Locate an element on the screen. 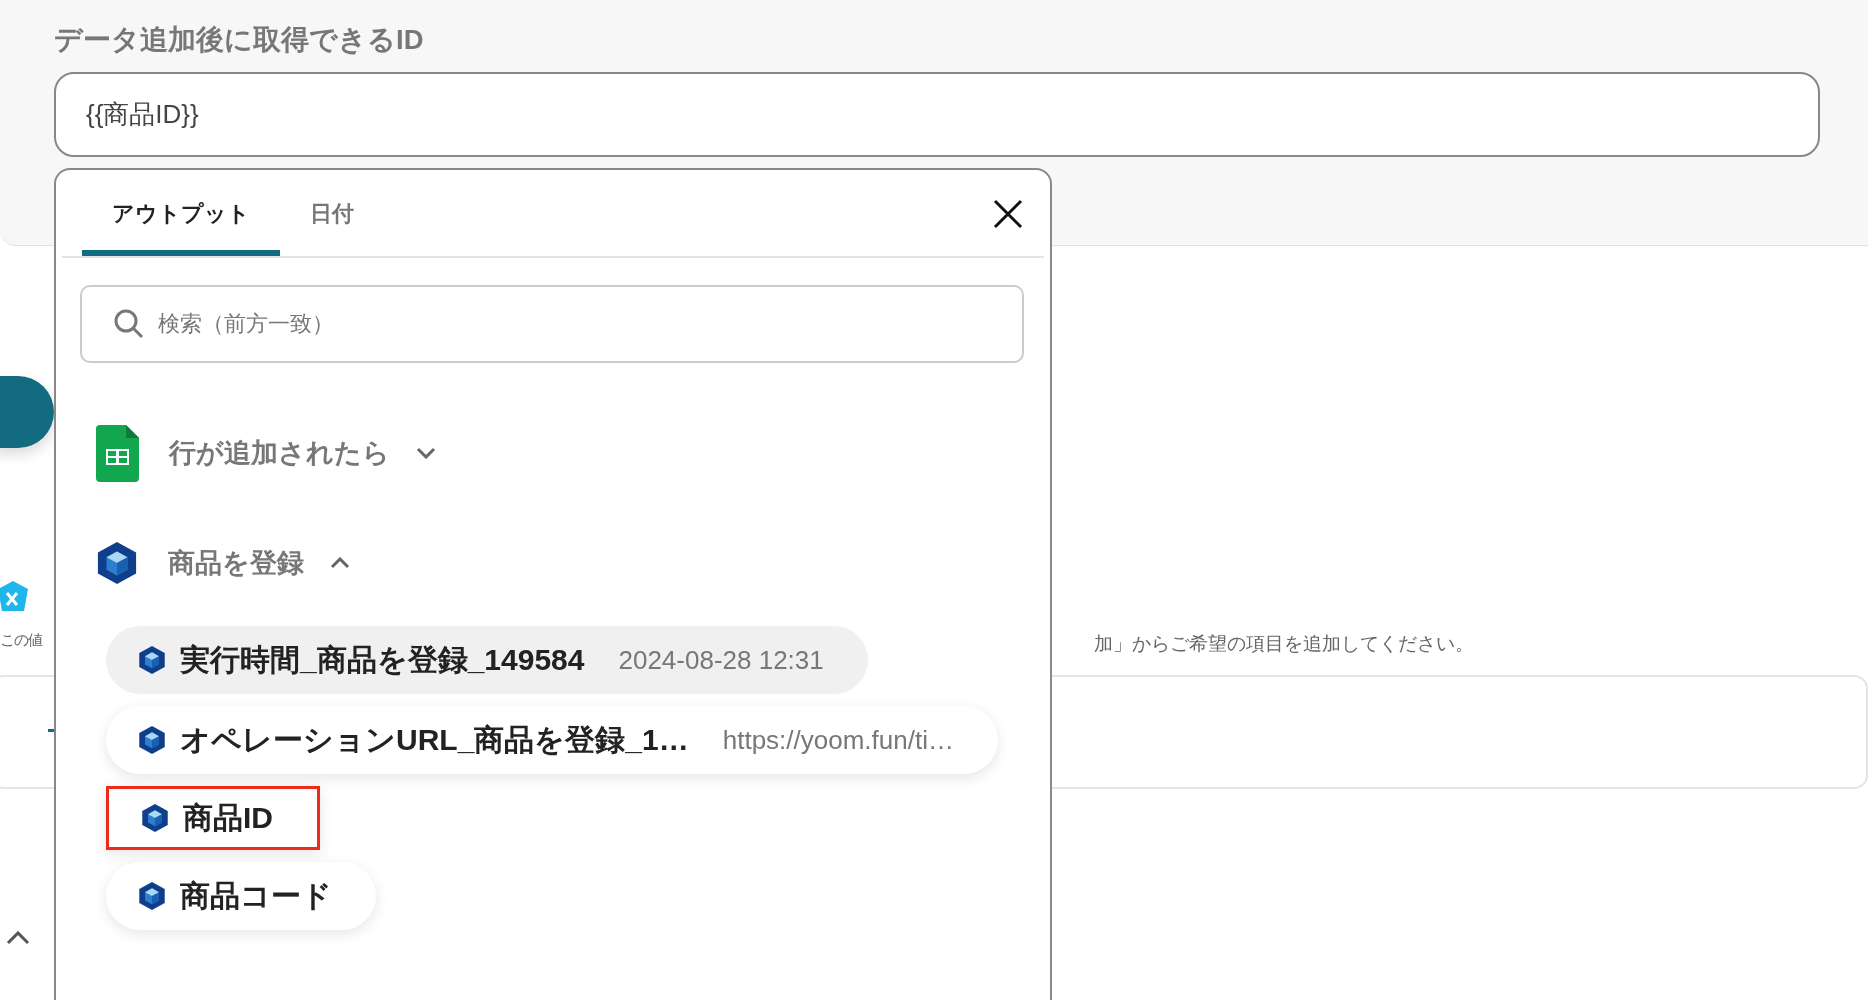  description-text: この値 is located at coordinates (21, 640).